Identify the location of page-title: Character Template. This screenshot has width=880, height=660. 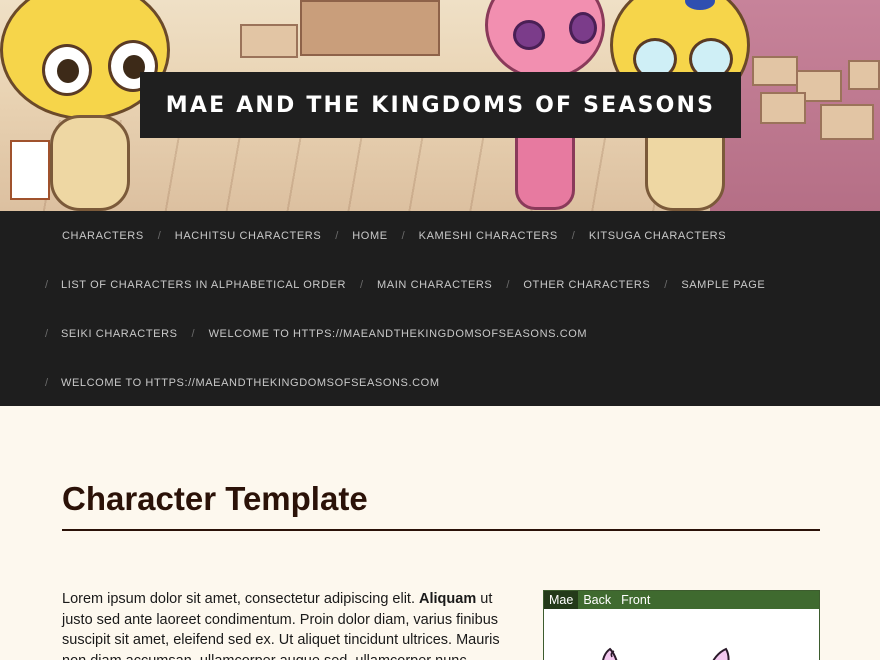
(215, 498).